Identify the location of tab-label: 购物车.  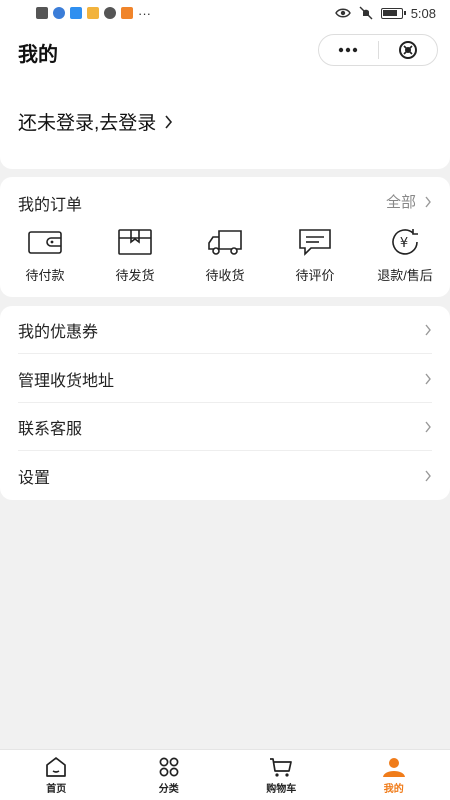
(281, 789).